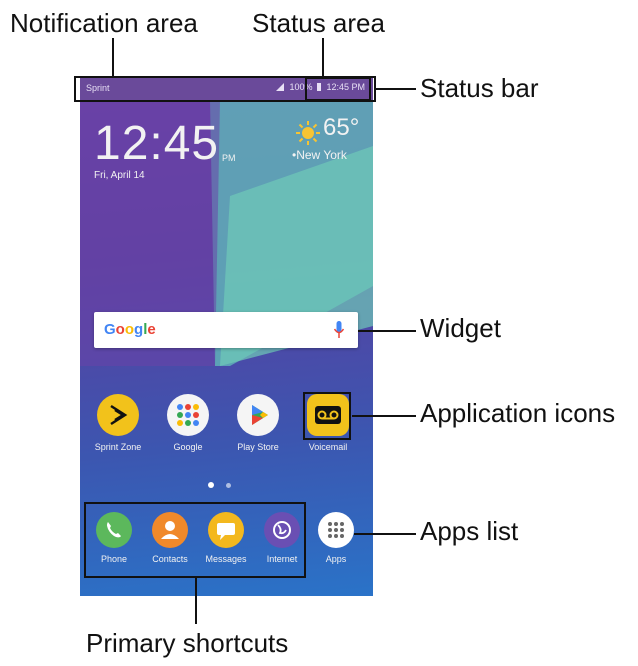 The width and height of the screenshot is (638, 666). I want to click on app-play-store: Play Store, so click(258, 423).